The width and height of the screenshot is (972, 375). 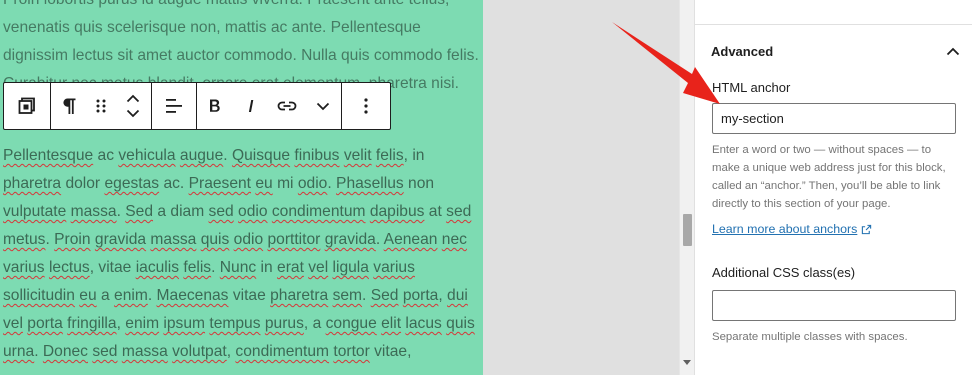 What do you see at coordinates (833, 24) in the screenshot?
I see `panel-divider` at bounding box center [833, 24].